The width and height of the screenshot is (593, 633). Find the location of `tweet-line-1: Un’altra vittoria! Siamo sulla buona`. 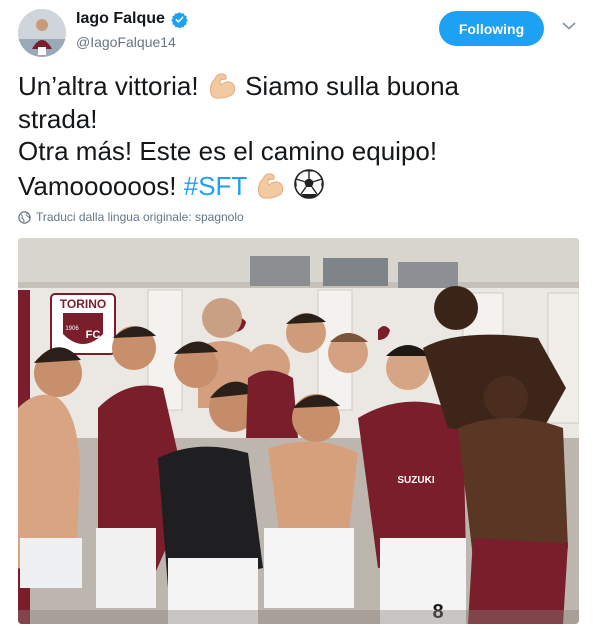

tweet-line-1: Un’altra vittoria! Siamo sulla buona is located at coordinates (298, 86).